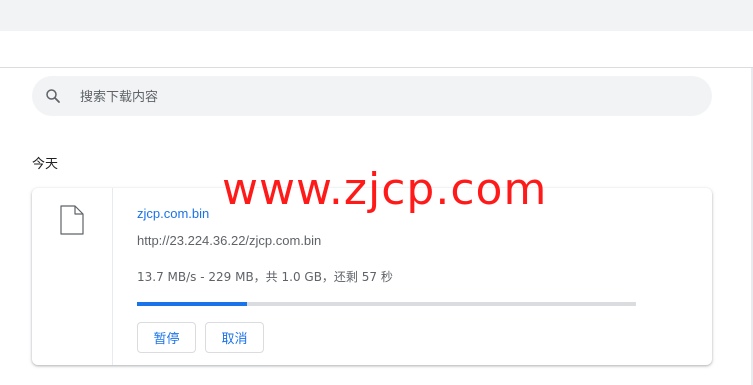  What do you see at coordinates (380, 97) in the screenshot?
I see `search-input` at bounding box center [380, 97].